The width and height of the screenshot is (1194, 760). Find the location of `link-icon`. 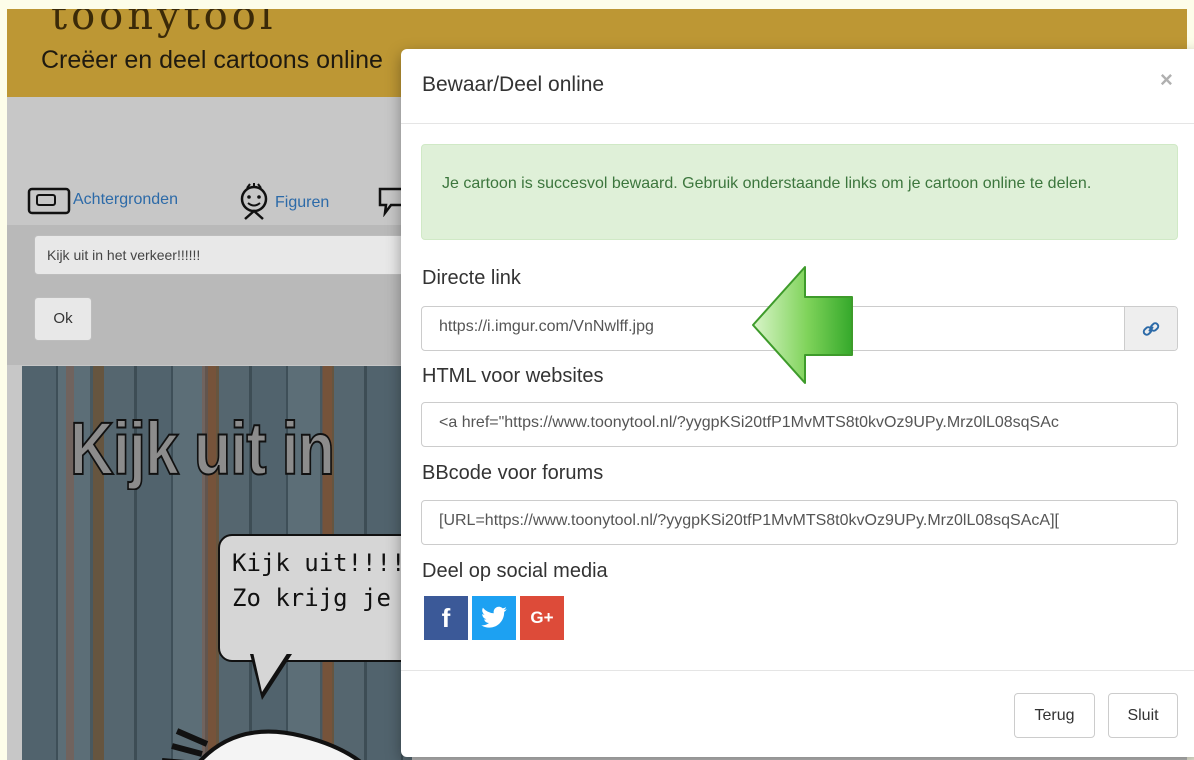

link-icon is located at coordinates (1151, 328).